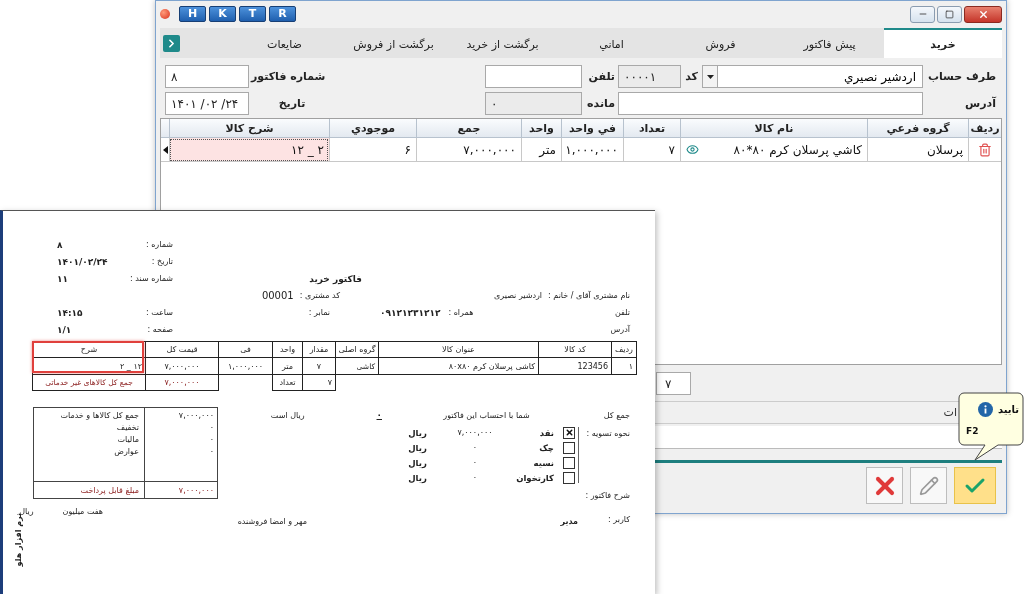 The image size is (1024, 594). I want to click on settlement-label: نحوه تسویه :, so click(608, 433).